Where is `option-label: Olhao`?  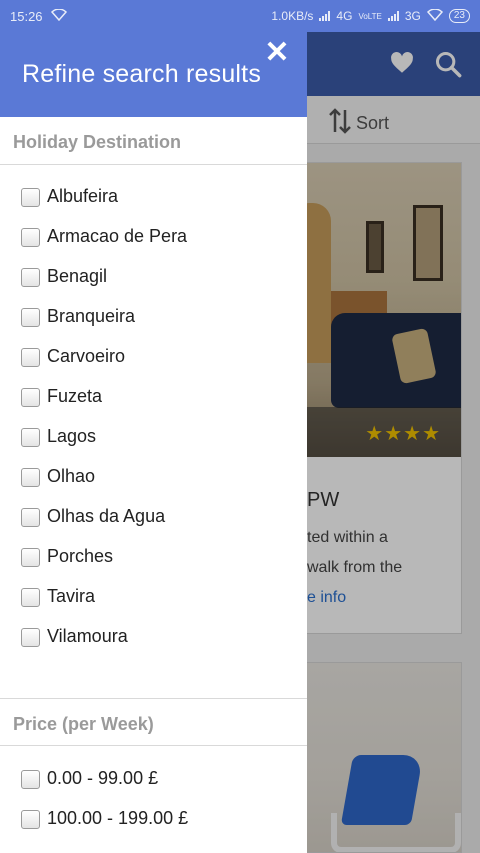
option-label: Olhao is located at coordinates (71, 476).